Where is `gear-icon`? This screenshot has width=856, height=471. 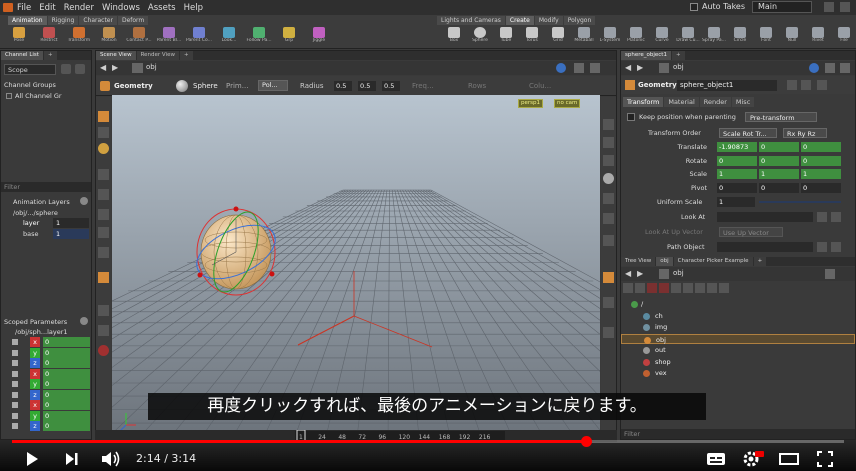 gear-icon is located at coordinates (80, 69).